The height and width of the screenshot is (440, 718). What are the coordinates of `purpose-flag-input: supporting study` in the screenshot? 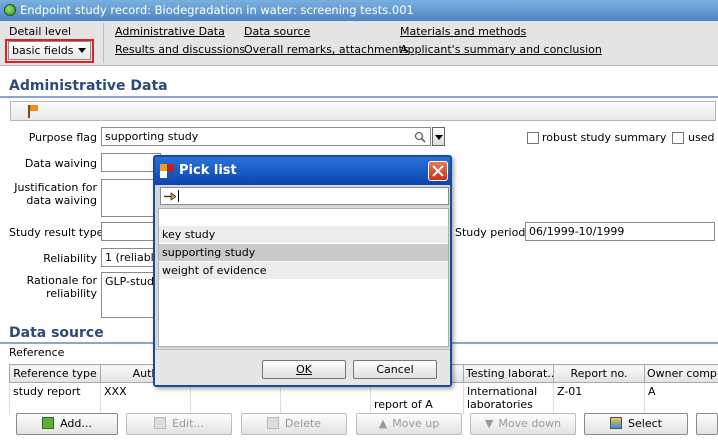 It's located at (266, 136).